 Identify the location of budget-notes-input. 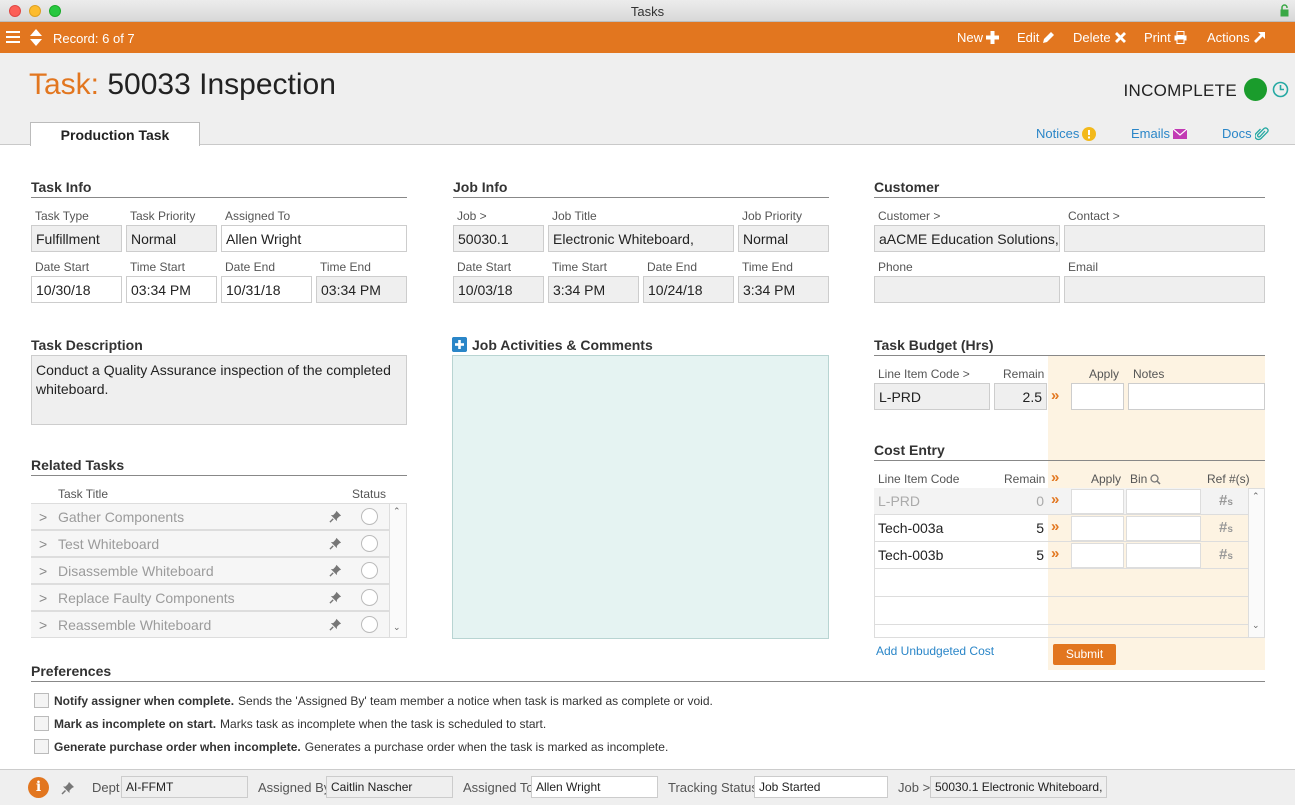
(1196, 396).